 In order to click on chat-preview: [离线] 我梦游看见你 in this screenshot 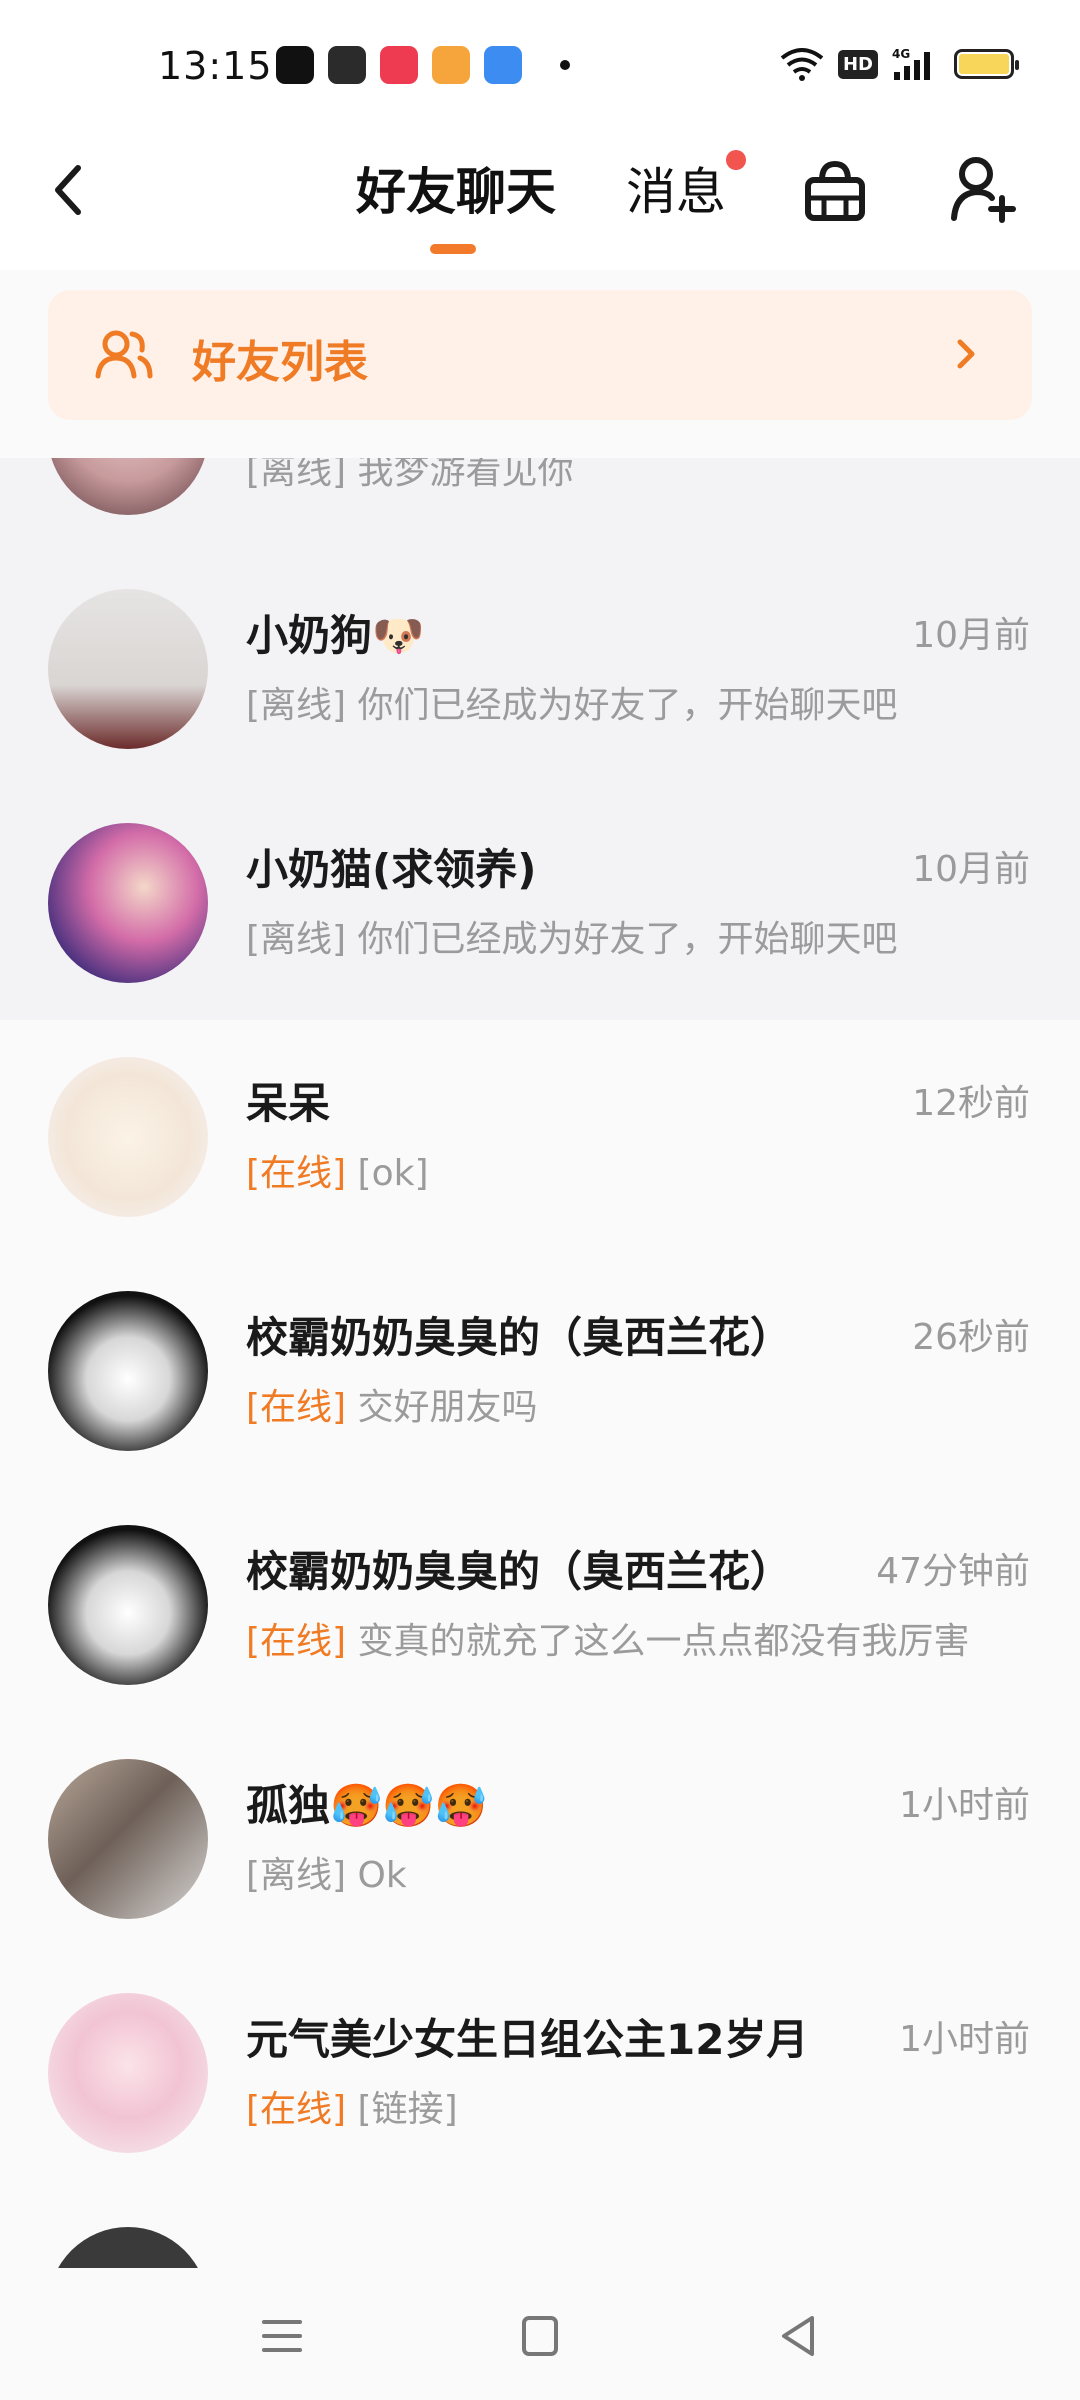, I will do `click(410, 476)`.